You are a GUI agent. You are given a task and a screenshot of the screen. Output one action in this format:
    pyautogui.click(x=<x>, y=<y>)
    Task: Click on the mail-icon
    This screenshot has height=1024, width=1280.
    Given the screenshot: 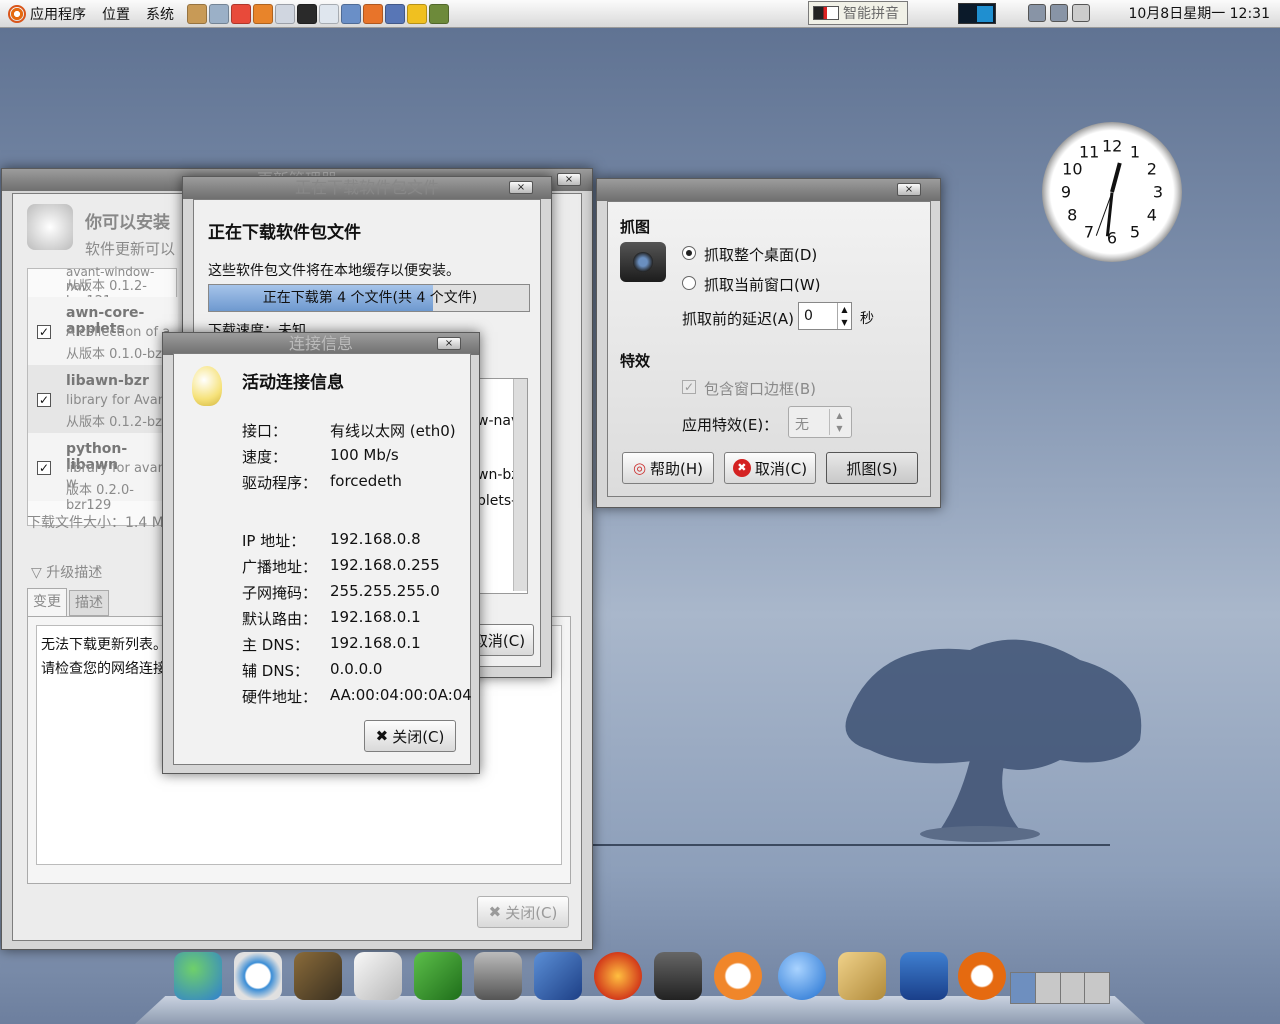 What is the action you would take?
    pyautogui.click(x=285, y=13)
    